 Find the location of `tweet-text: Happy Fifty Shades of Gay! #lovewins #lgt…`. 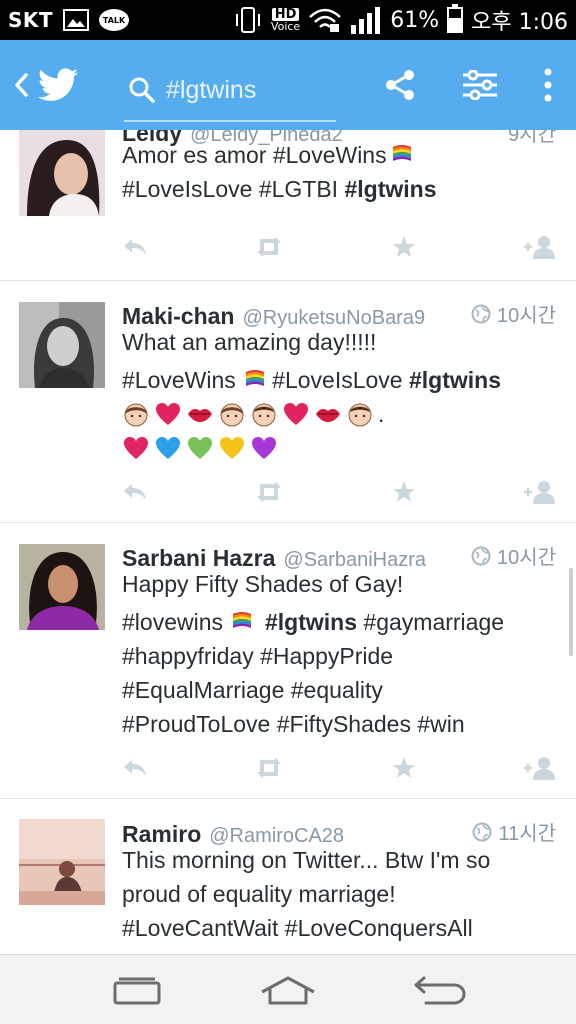

tweet-text: Happy Fifty Shades of Gay! #lovewins #lgt… is located at coordinates (337, 654).